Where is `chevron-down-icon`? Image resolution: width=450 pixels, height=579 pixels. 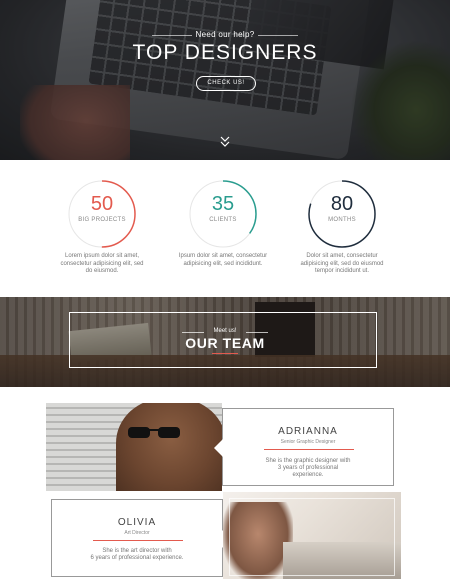
chevron-down-icon is located at coordinates (225, 142).